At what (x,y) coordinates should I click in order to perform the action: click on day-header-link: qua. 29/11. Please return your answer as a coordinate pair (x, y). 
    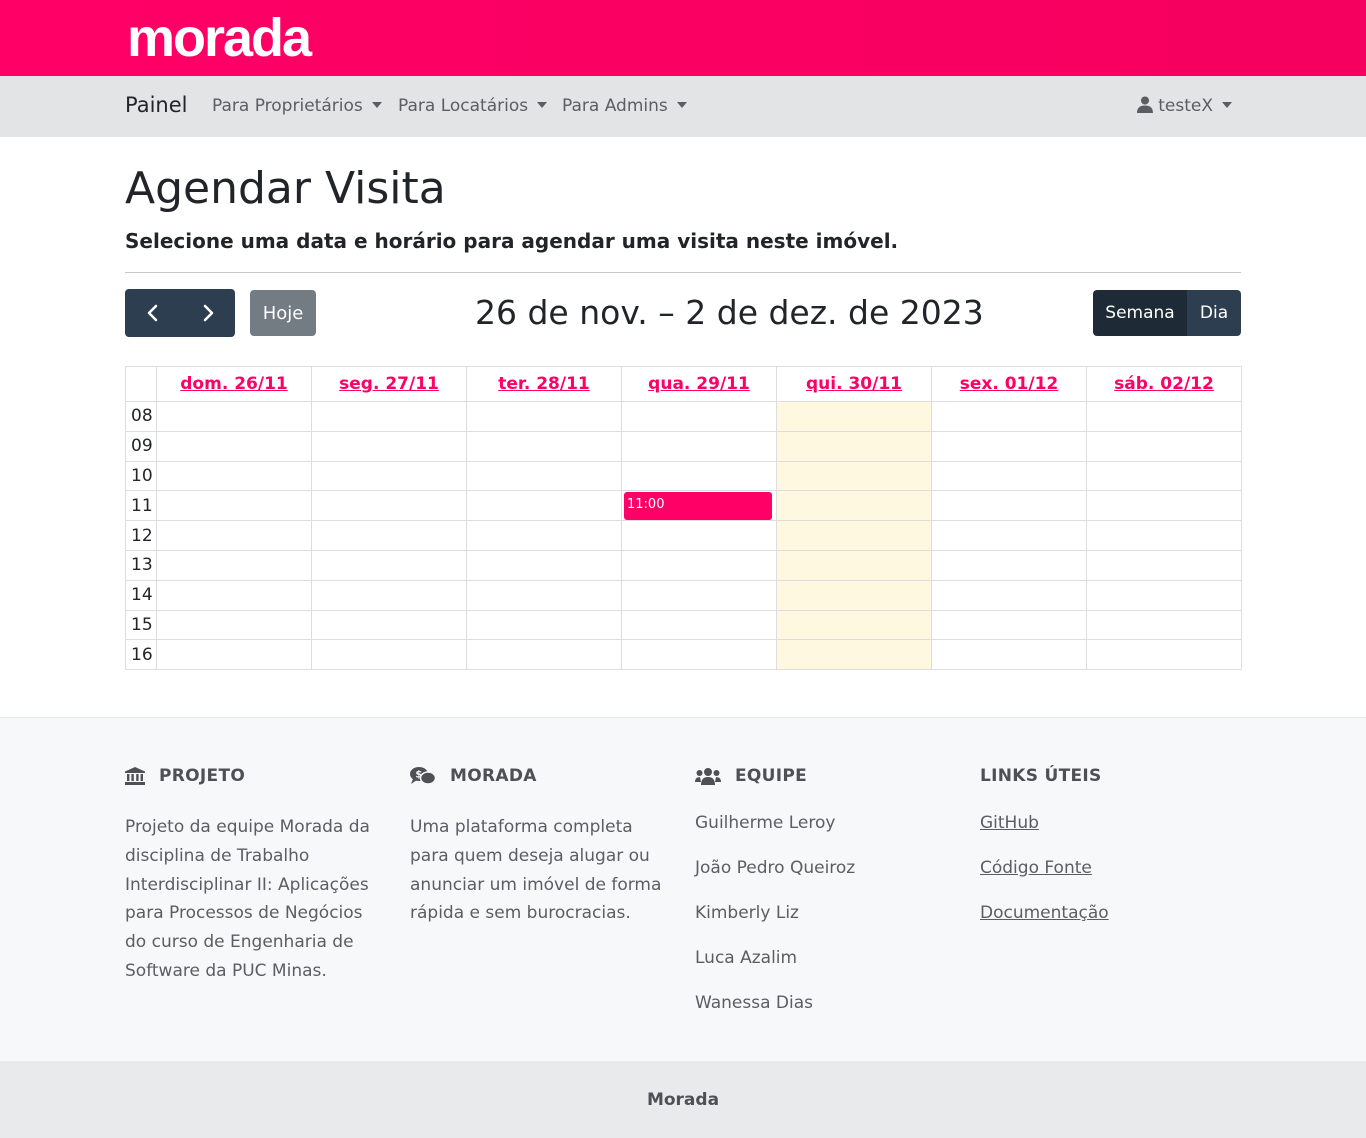
    Looking at the image, I should click on (699, 384).